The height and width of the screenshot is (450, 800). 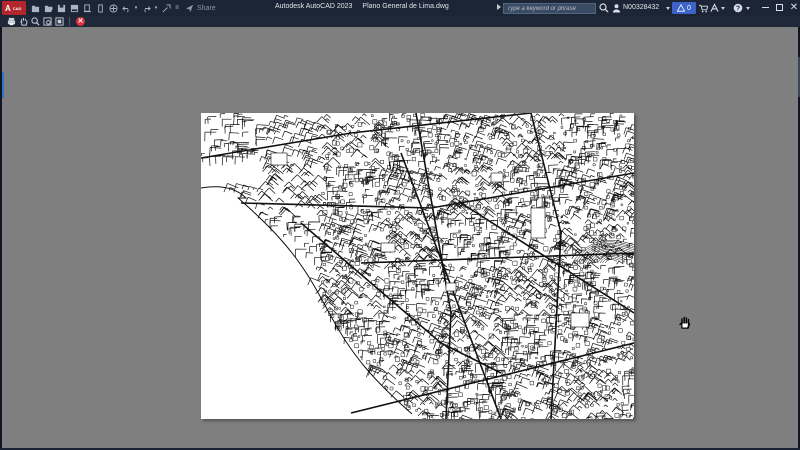 I want to click on quick-access-toolbar: ▾ ▾ ≡ Share, so click(x=123, y=8).